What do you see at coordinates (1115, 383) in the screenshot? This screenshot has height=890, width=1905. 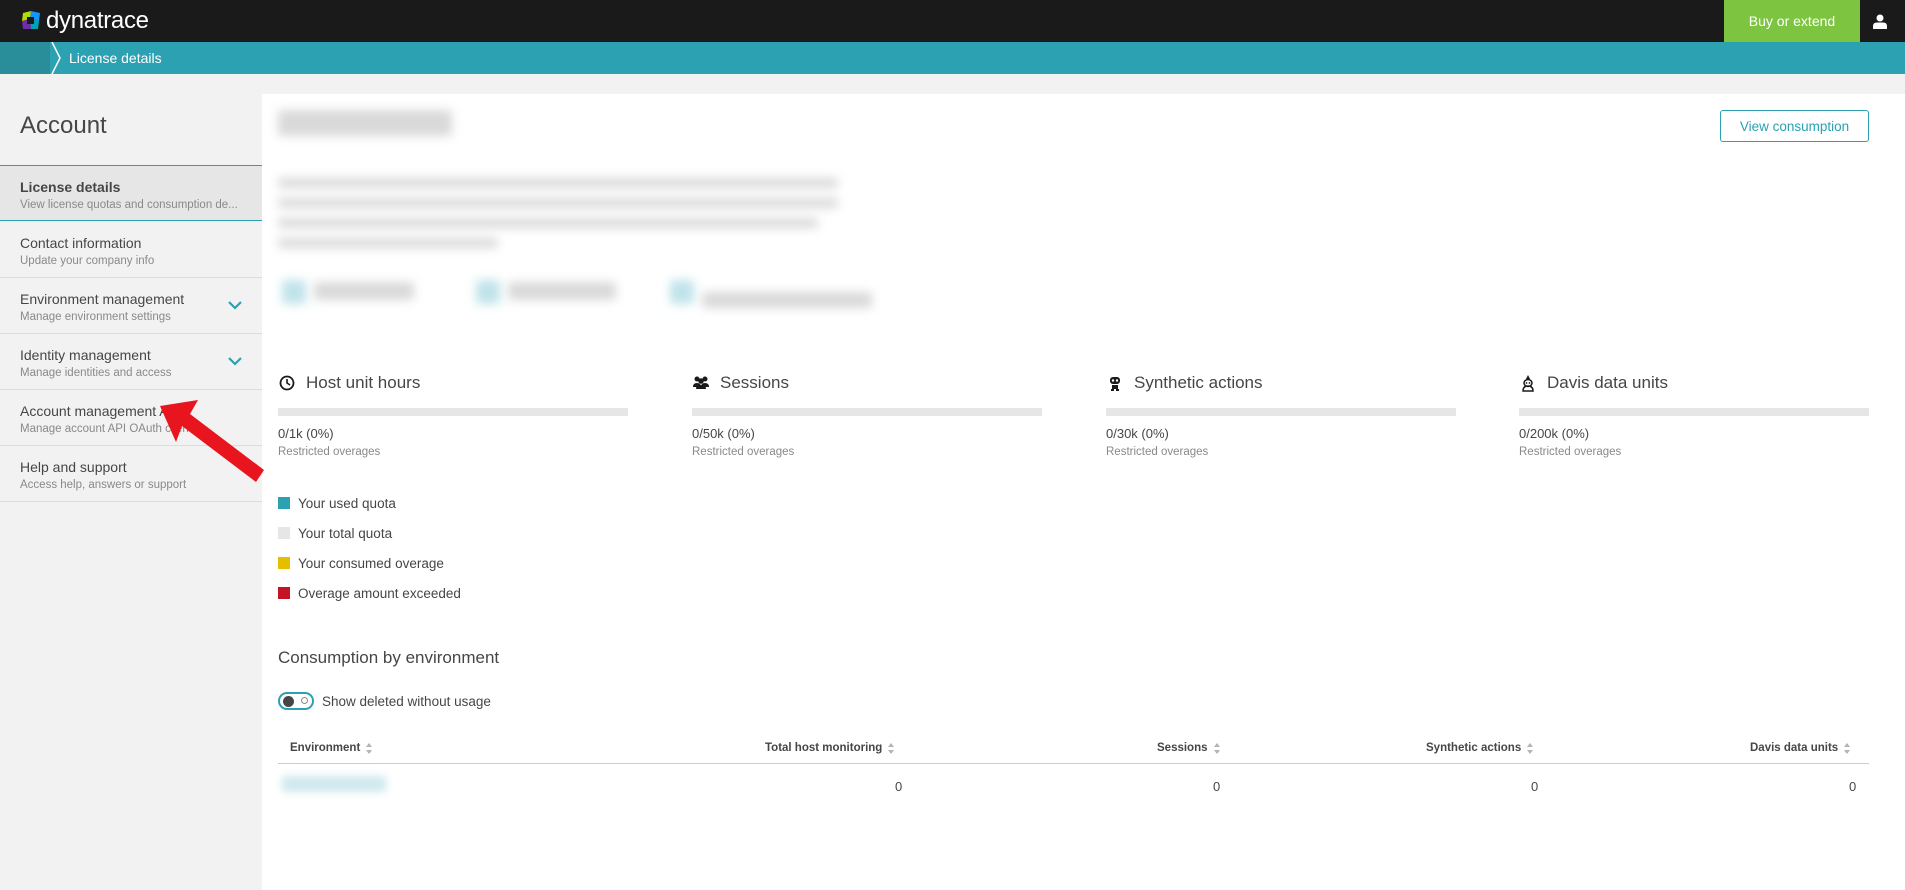 I see `robot-icon` at bounding box center [1115, 383].